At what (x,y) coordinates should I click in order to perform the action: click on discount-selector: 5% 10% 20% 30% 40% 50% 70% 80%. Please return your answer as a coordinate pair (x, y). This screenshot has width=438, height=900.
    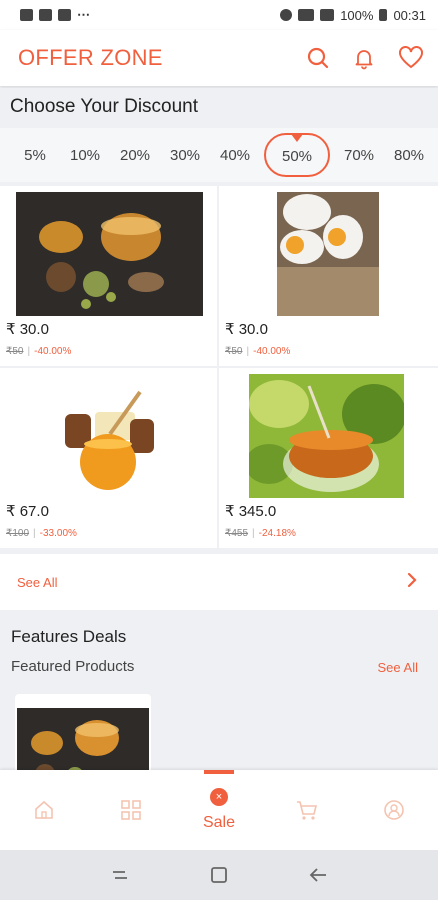
    Looking at the image, I should click on (219, 155).